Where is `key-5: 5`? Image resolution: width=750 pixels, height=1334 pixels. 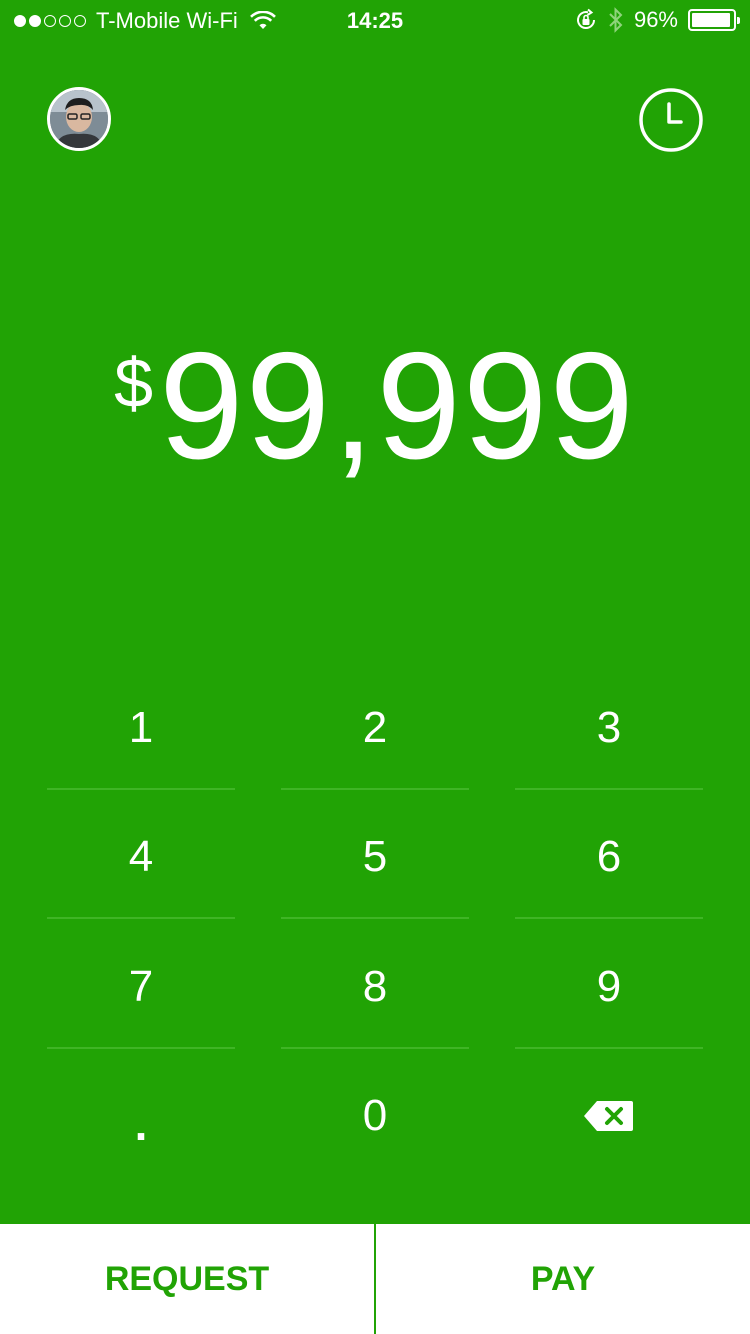
key-5: 5 is located at coordinates (375, 855).